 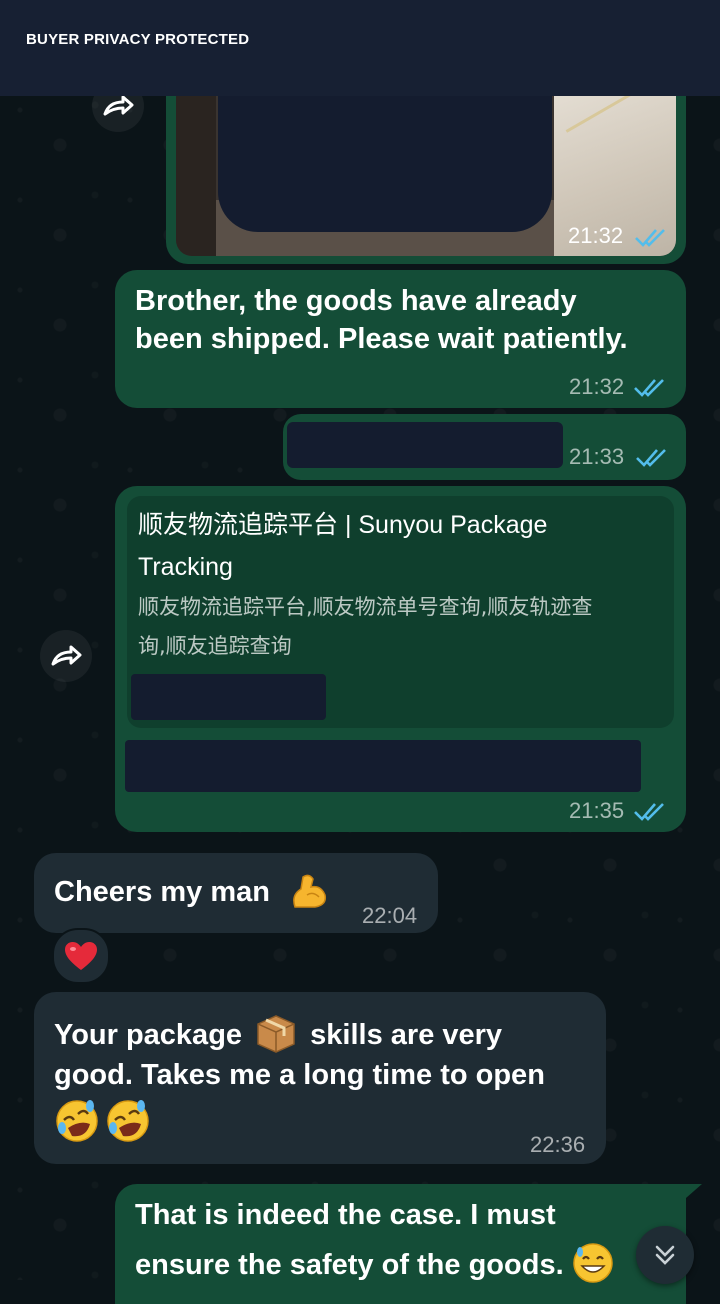 I want to click on flexed-biceps-icon, so click(x=310, y=891).